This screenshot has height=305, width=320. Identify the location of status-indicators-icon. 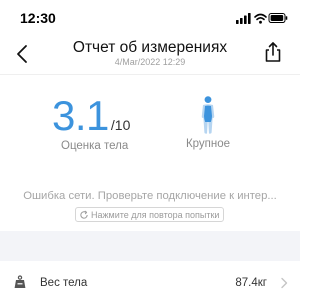
(262, 18).